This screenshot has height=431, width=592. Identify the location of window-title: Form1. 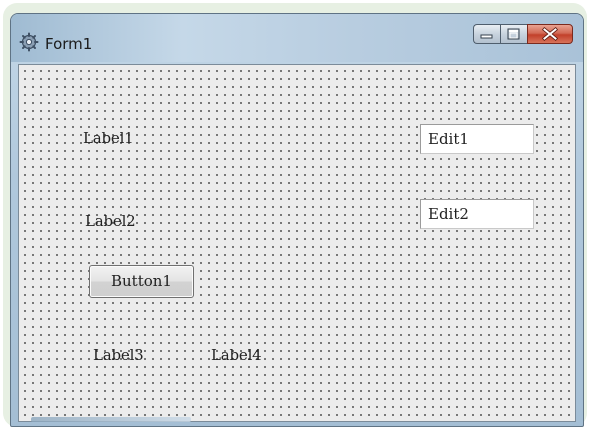
(69, 44).